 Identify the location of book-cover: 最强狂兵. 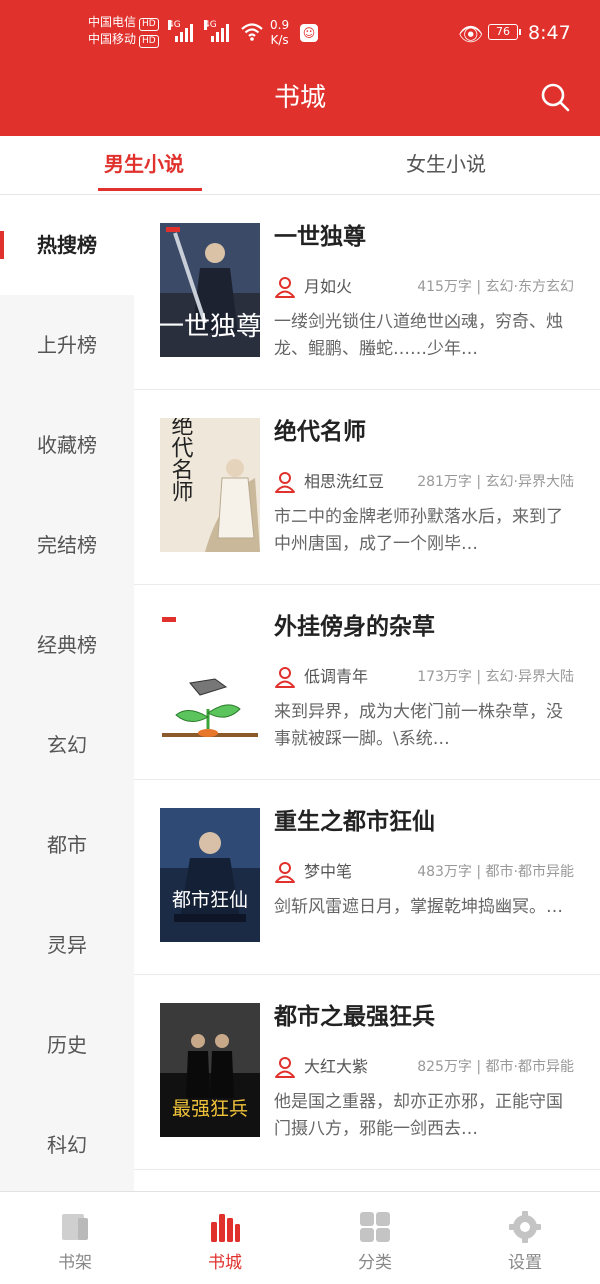
(210, 1070).